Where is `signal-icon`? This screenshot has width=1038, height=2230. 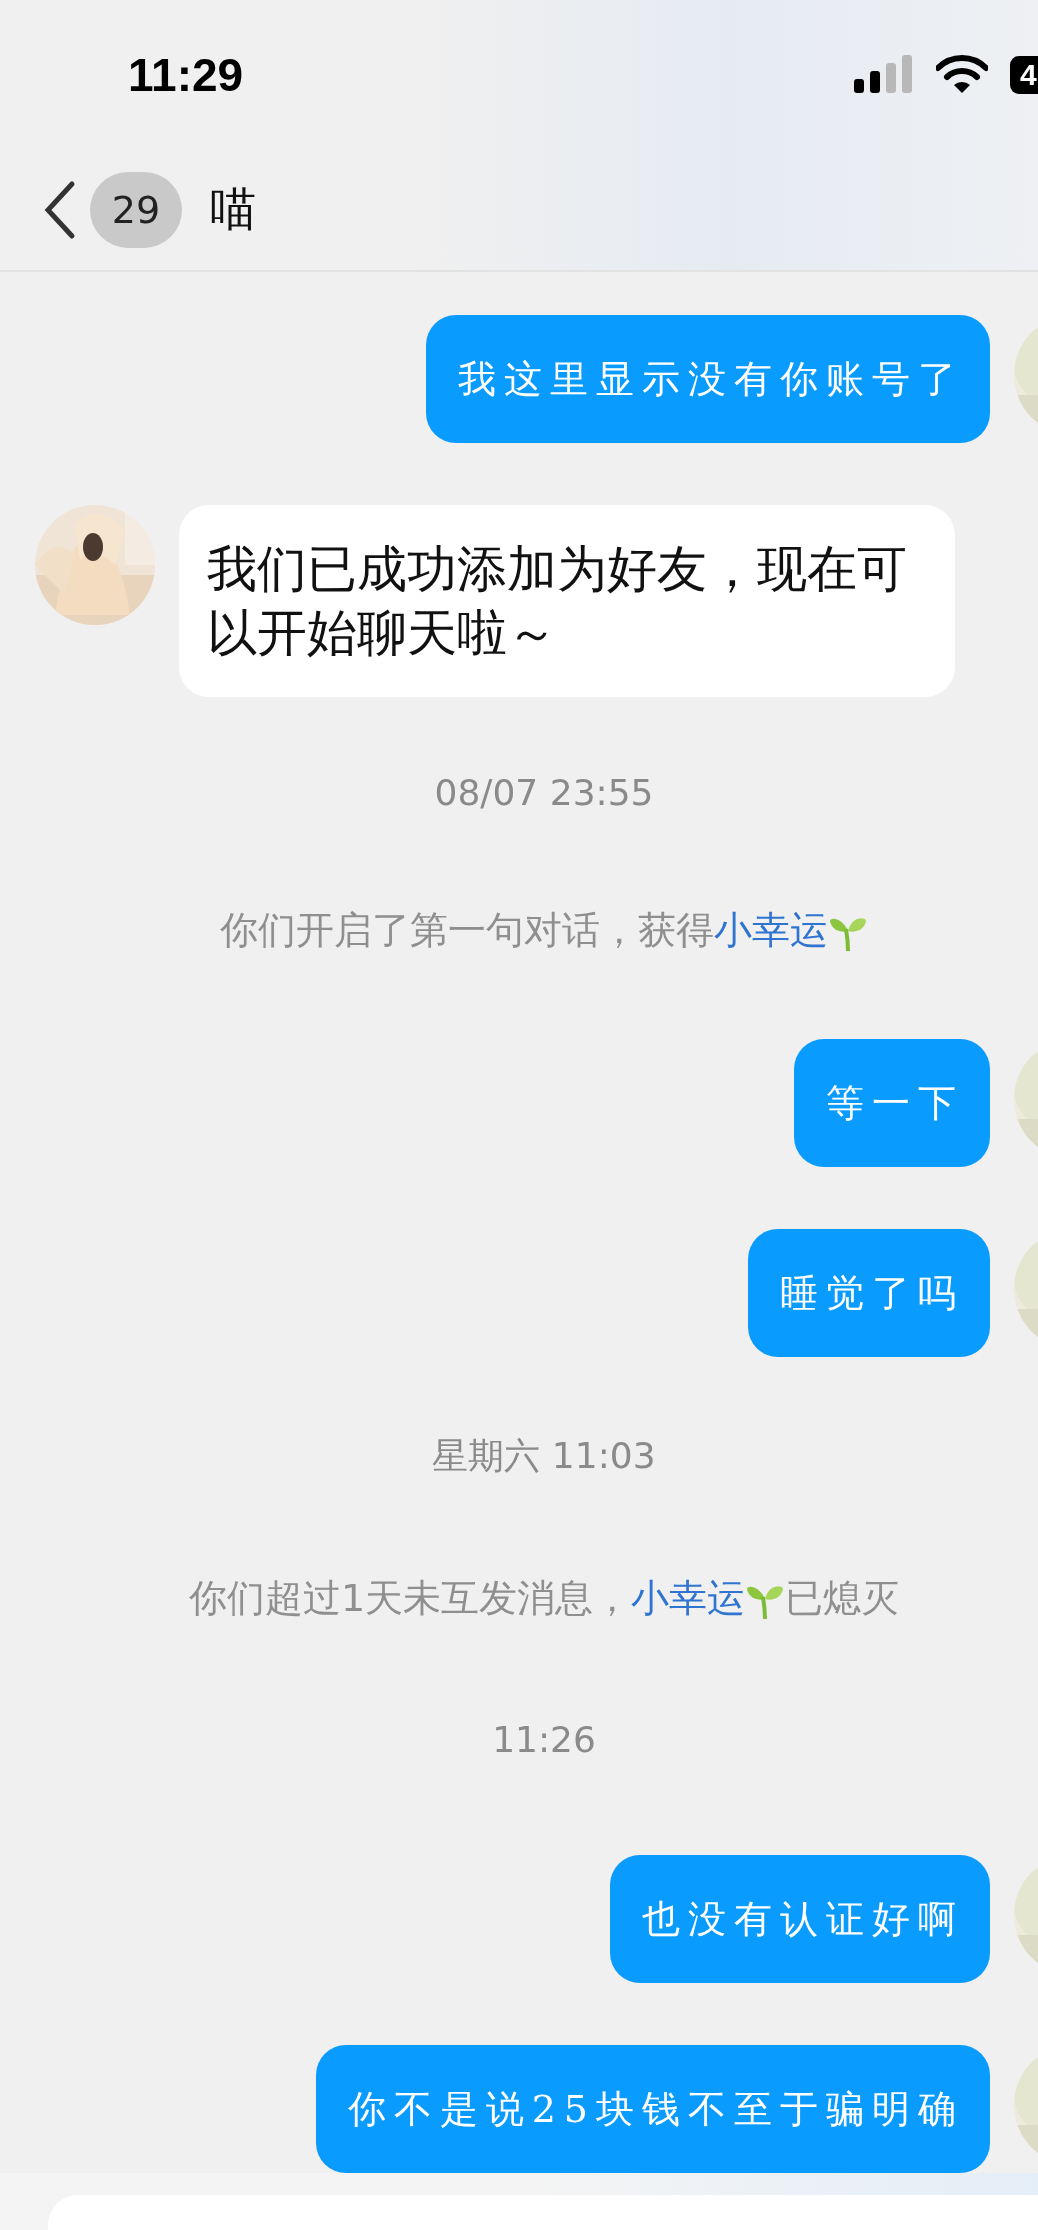 signal-icon is located at coordinates (884, 75).